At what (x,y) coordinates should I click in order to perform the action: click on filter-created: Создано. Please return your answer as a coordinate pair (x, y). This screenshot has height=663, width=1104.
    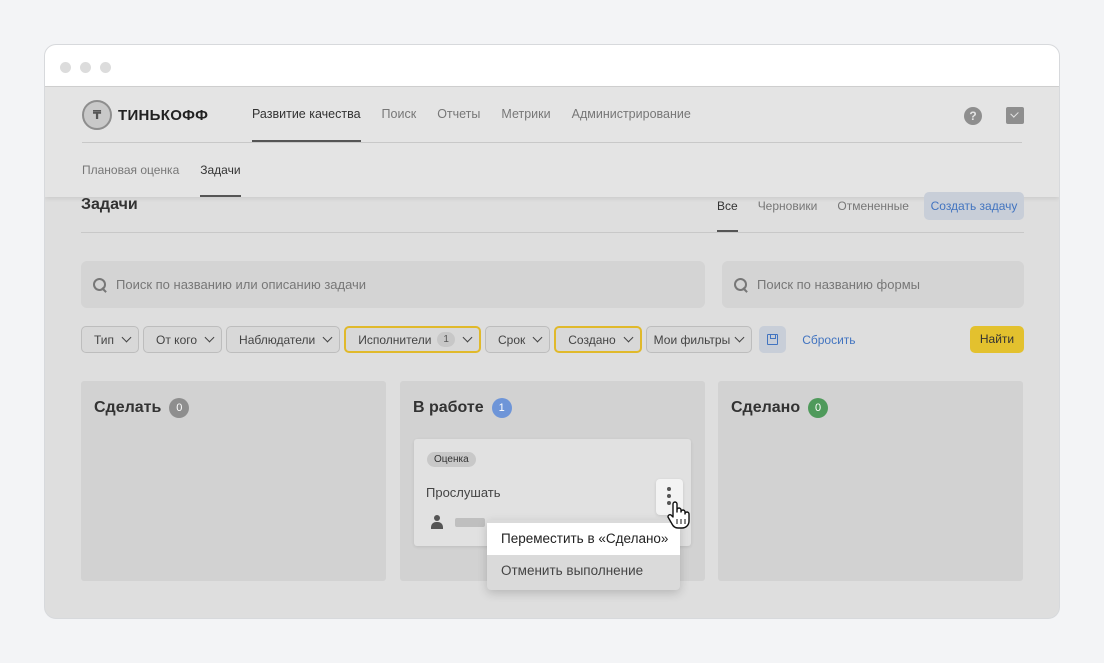
    Looking at the image, I should click on (598, 339).